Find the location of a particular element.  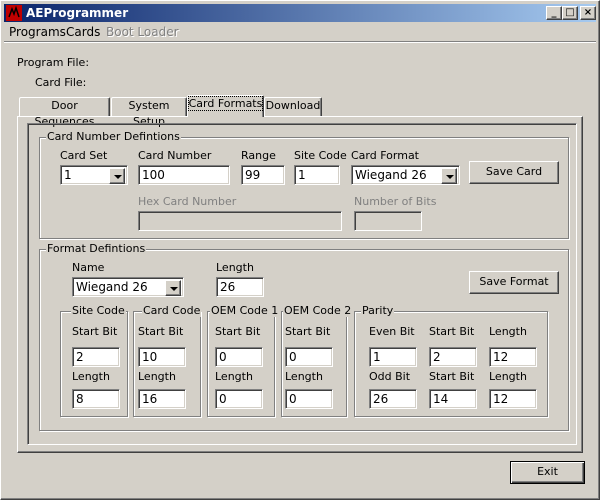

program-file-label: Program File: is located at coordinates (53, 62).